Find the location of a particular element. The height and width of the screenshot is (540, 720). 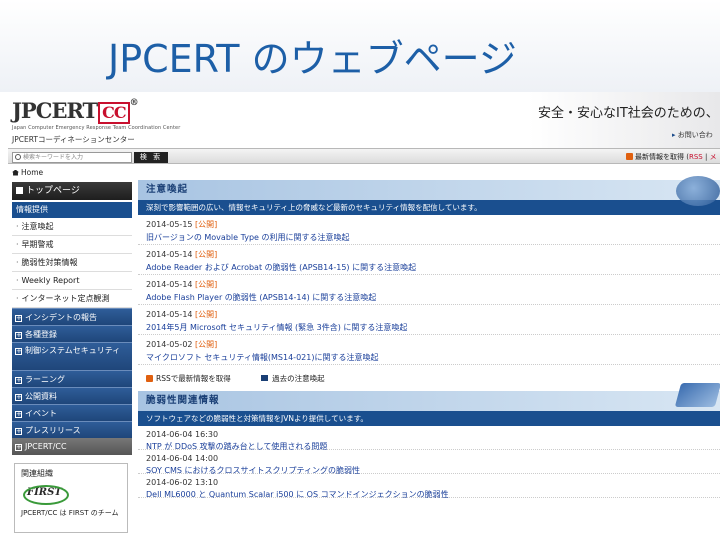

breadcrumb: Home is located at coordinates (27, 172).